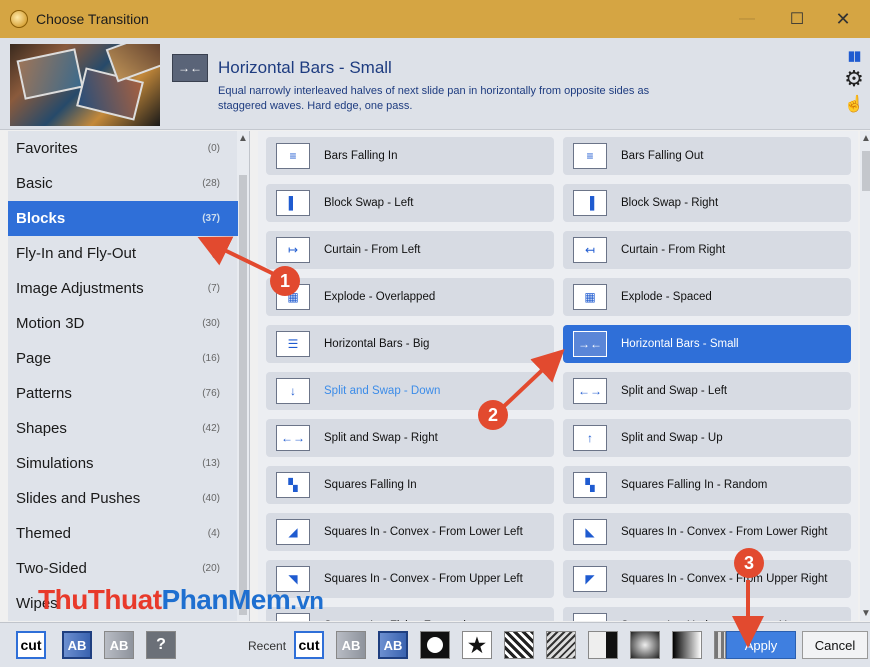 The image size is (870, 667). What do you see at coordinates (666, 297) in the screenshot?
I see `transition-label: Explode - Spaced` at bounding box center [666, 297].